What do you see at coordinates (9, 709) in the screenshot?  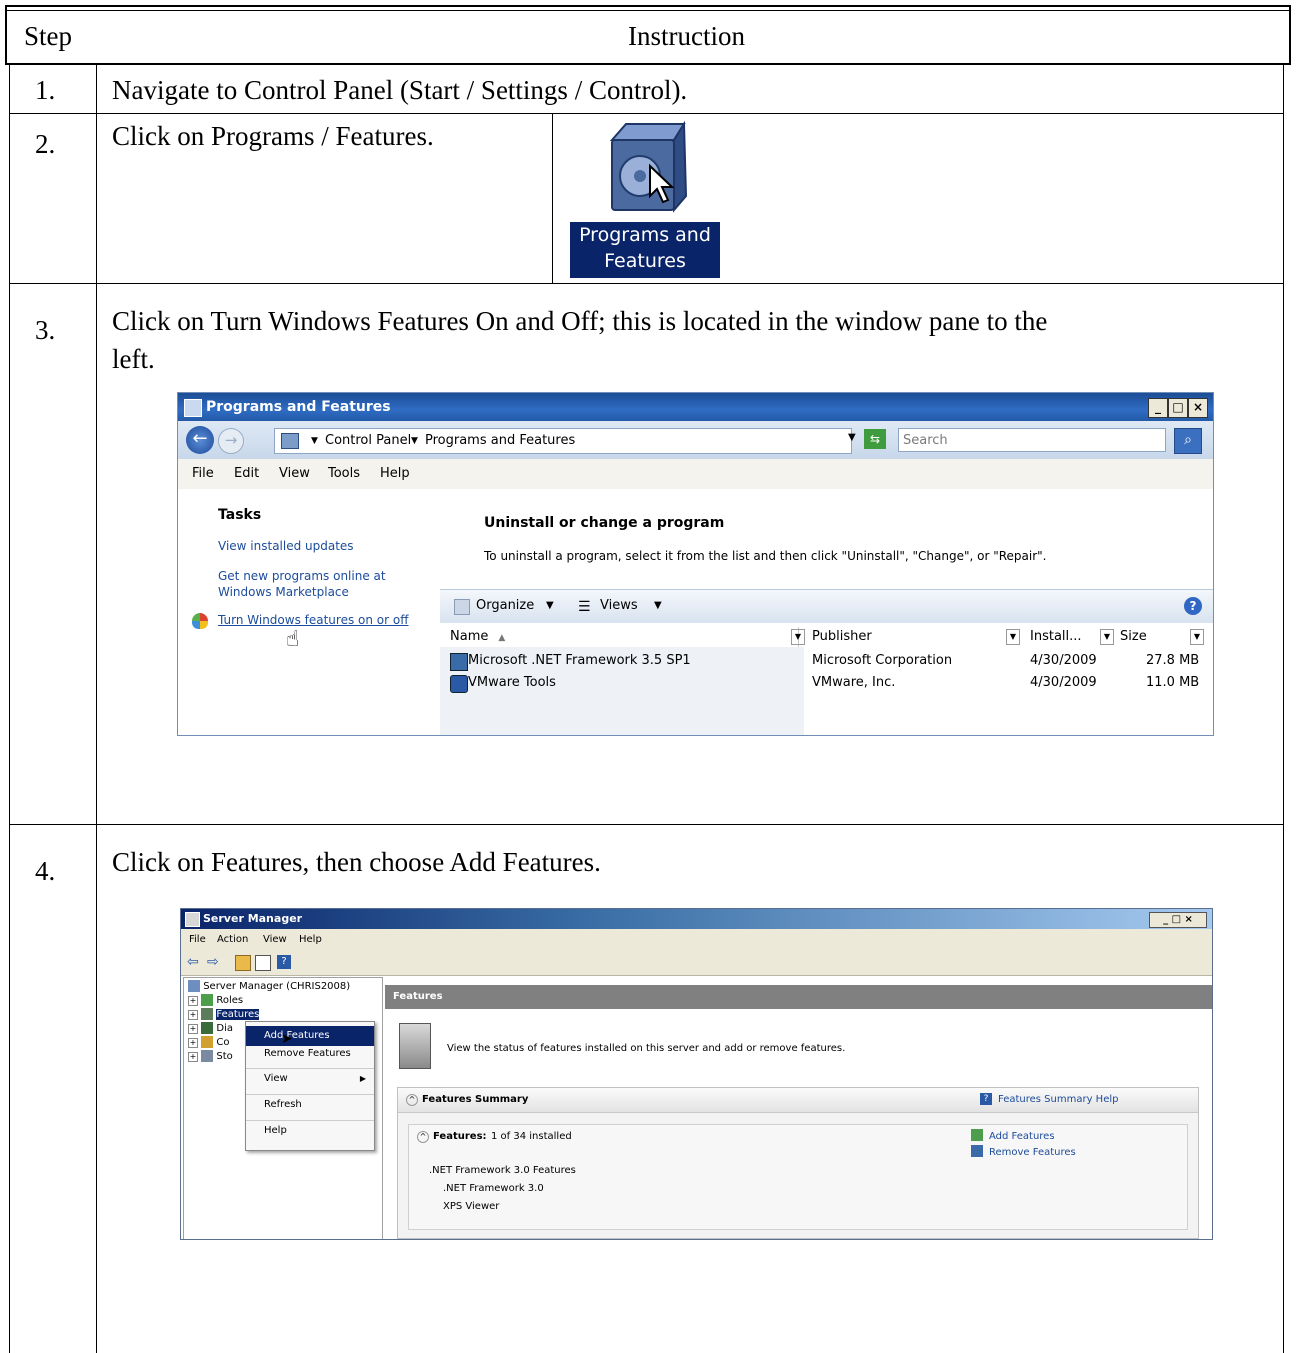 I see `body-border-left` at bounding box center [9, 709].